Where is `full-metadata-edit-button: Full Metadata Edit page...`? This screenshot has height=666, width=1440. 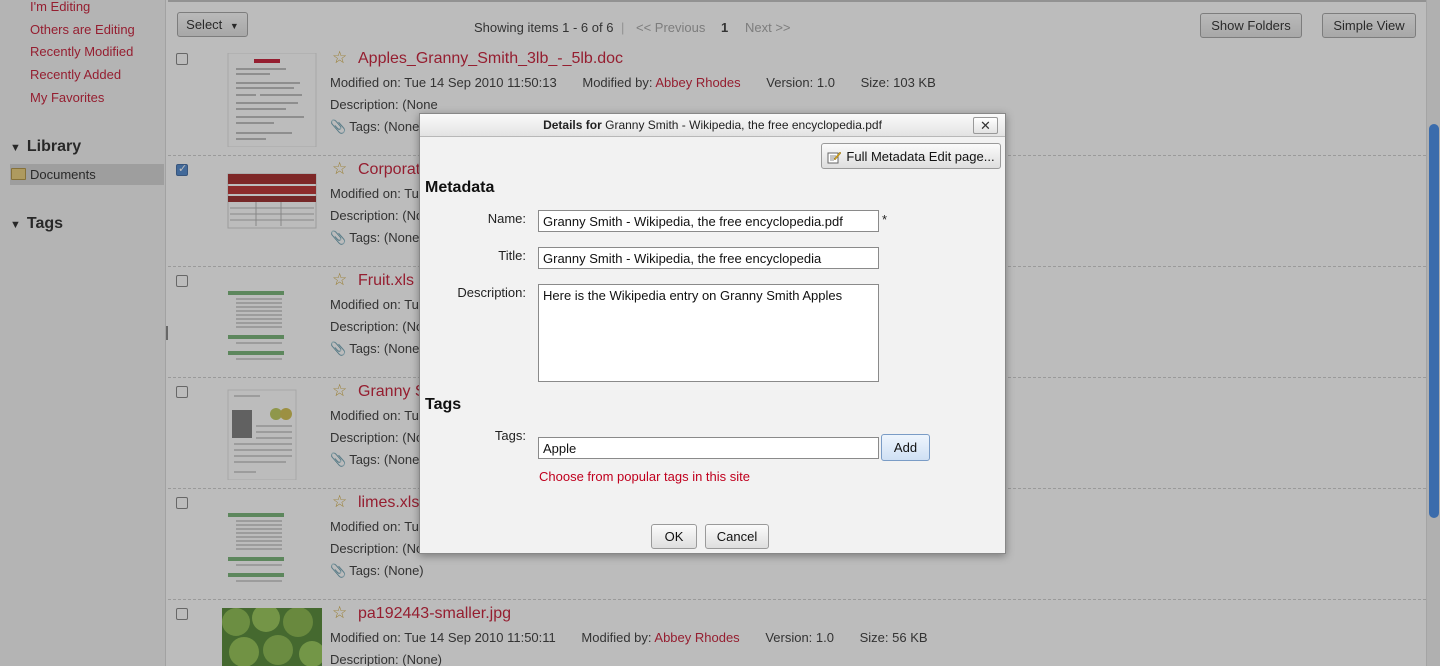
full-metadata-edit-button: Full Metadata Edit page... is located at coordinates (911, 156).